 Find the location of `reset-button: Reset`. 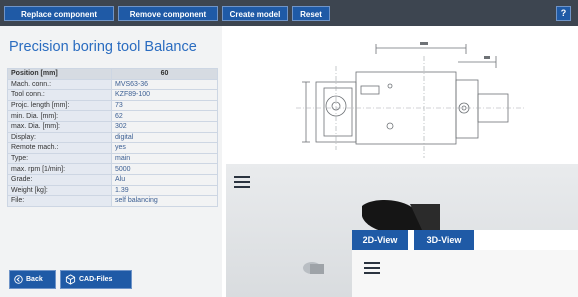

reset-button: Reset is located at coordinates (311, 13).